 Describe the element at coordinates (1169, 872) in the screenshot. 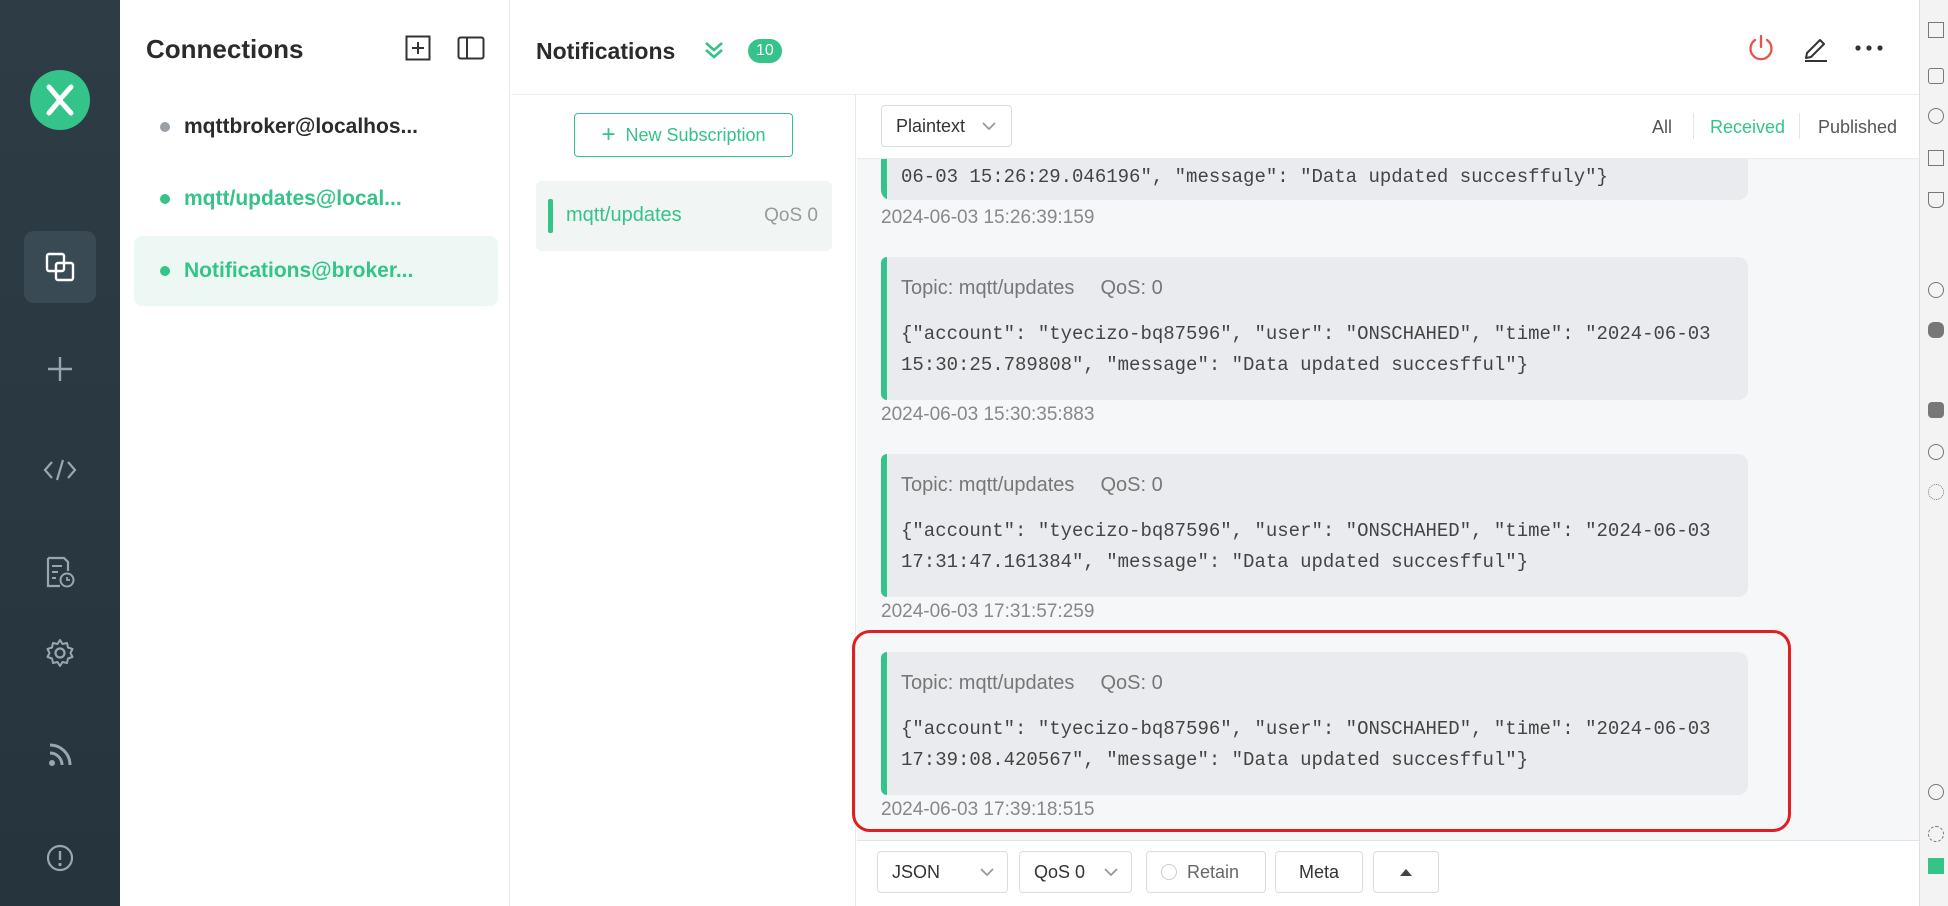

I see `retain-radio` at that location.